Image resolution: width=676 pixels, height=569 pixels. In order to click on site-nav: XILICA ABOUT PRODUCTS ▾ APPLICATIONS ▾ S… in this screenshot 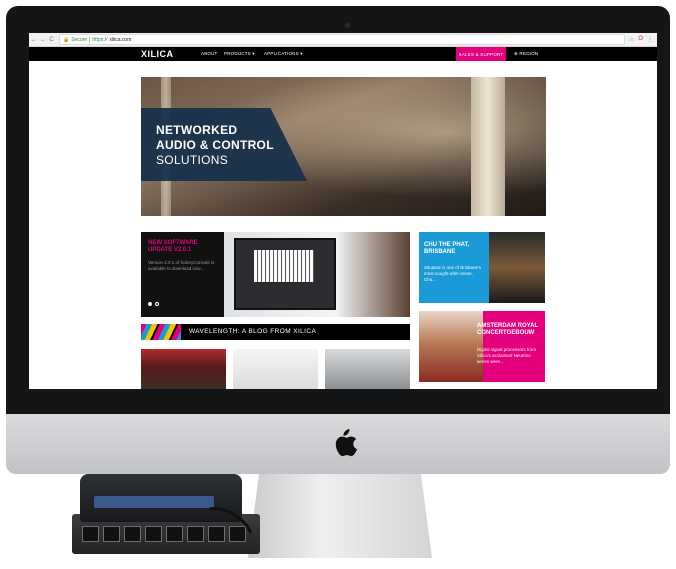, I will do `click(343, 54)`.